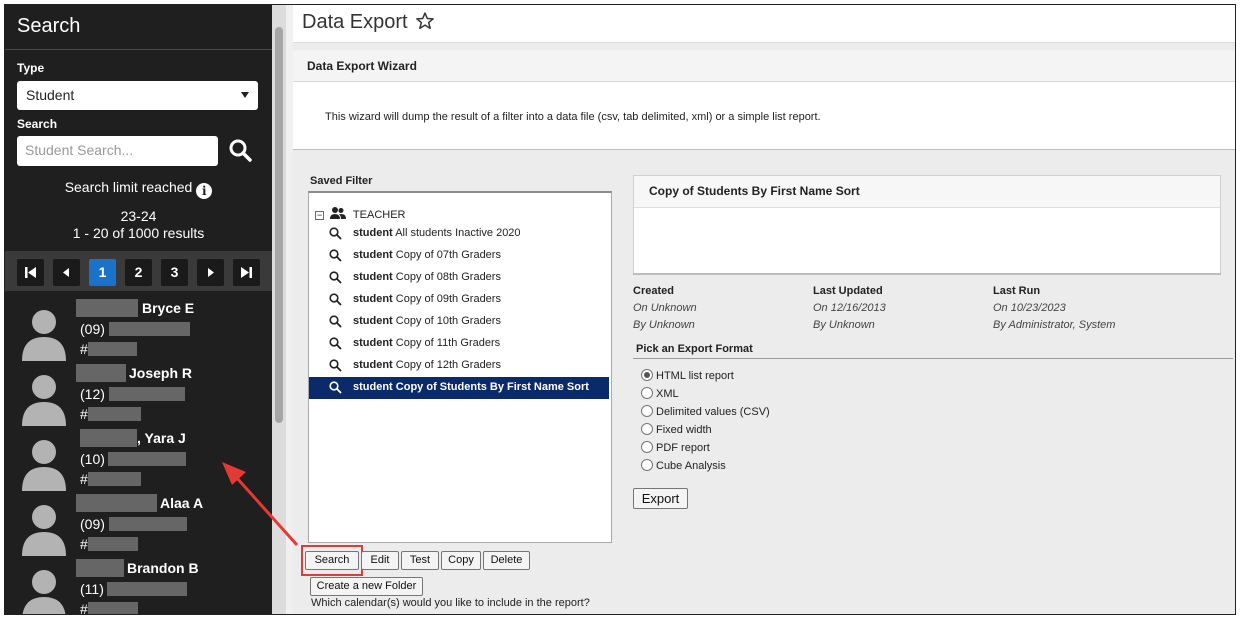 This screenshot has height=626, width=1246. I want to click on filter-item: student Copy of 07th Graders, so click(459, 256).